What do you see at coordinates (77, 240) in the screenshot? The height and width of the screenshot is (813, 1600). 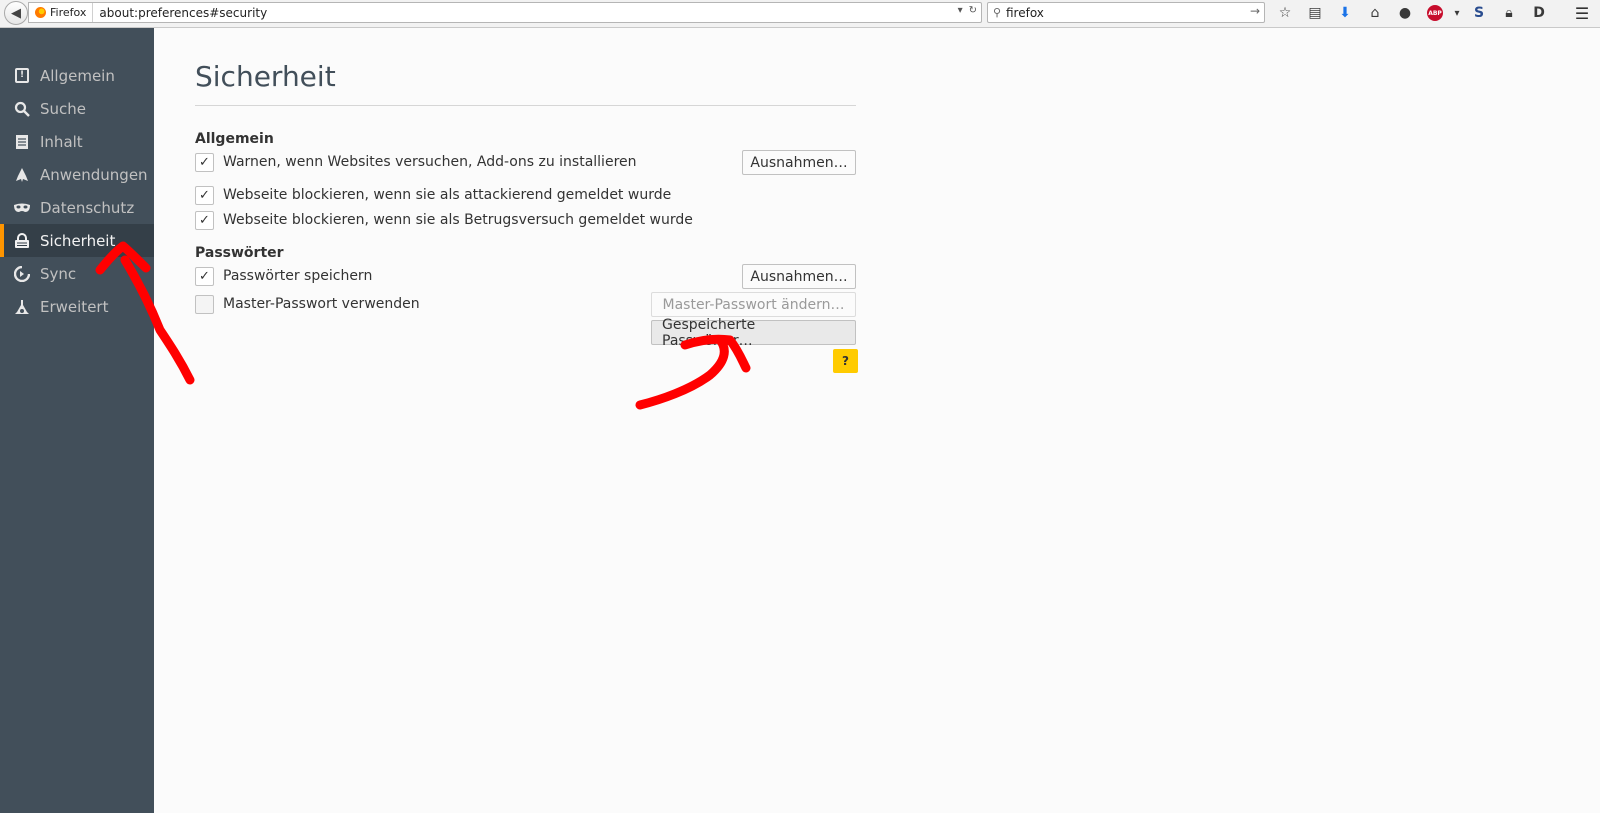 I see `sidebar-item-sicherheit: Sicherheit` at bounding box center [77, 240].